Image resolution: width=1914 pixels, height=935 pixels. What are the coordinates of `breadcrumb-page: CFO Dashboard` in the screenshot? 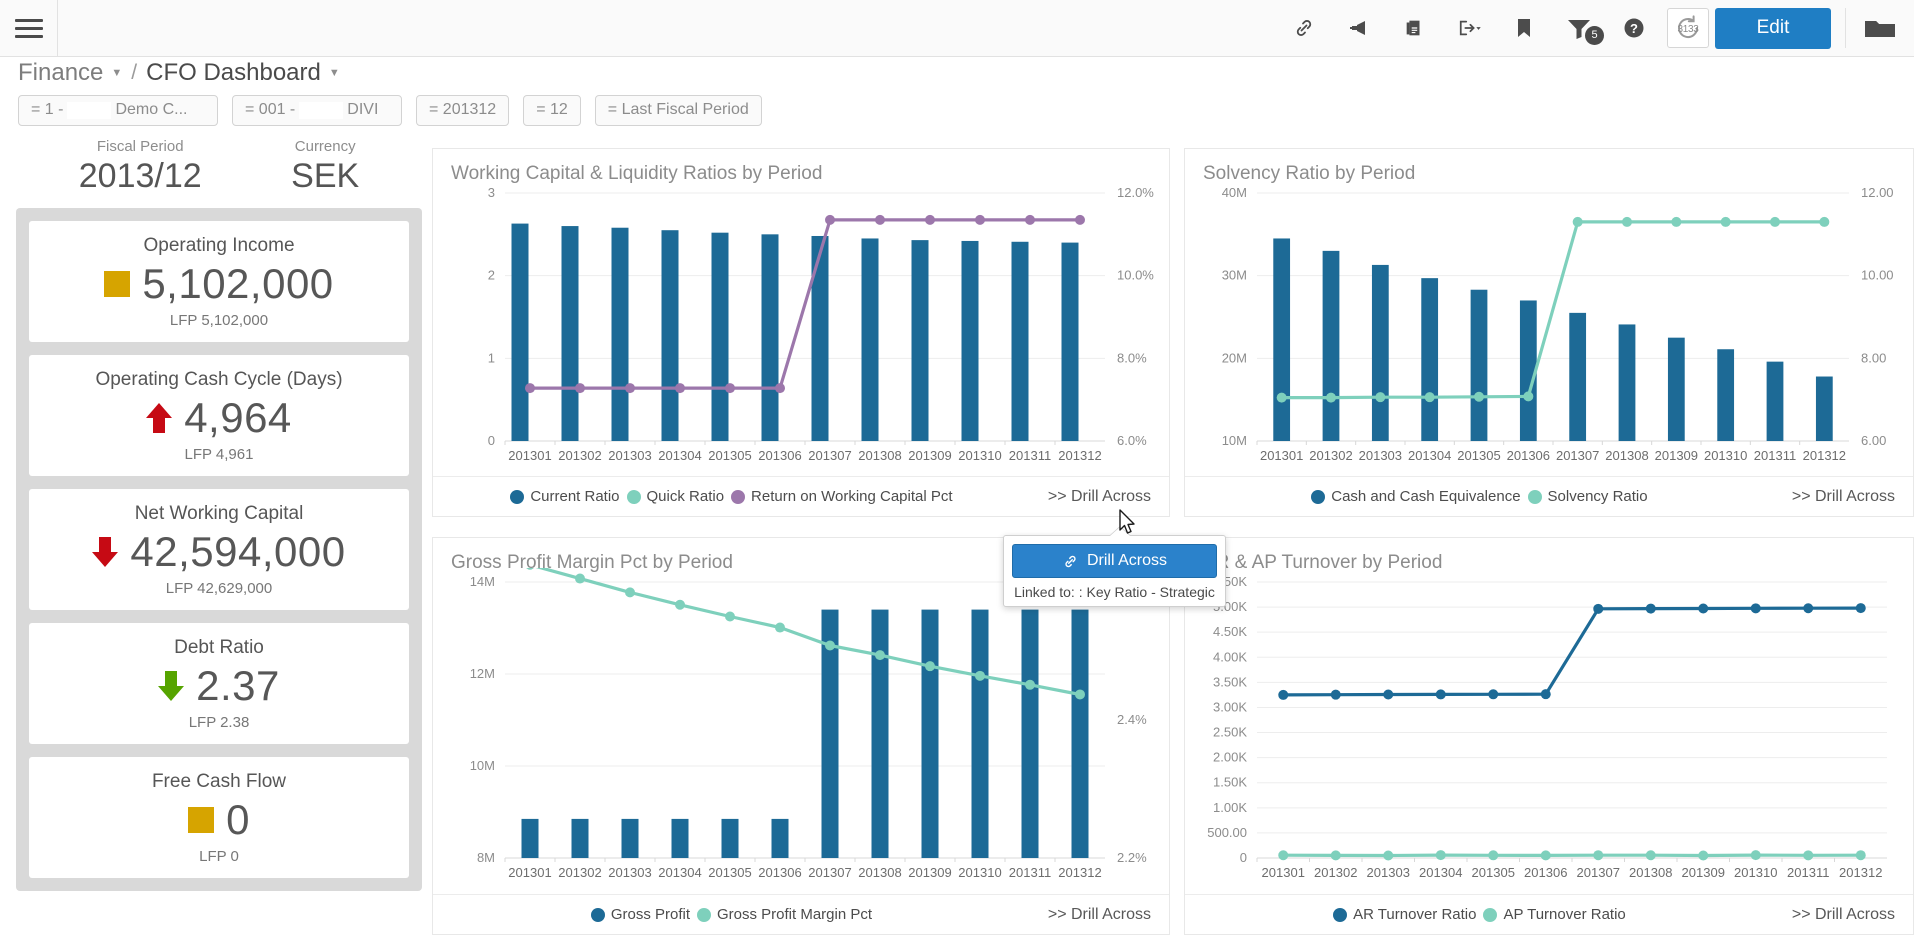 It's located at (233, 73).